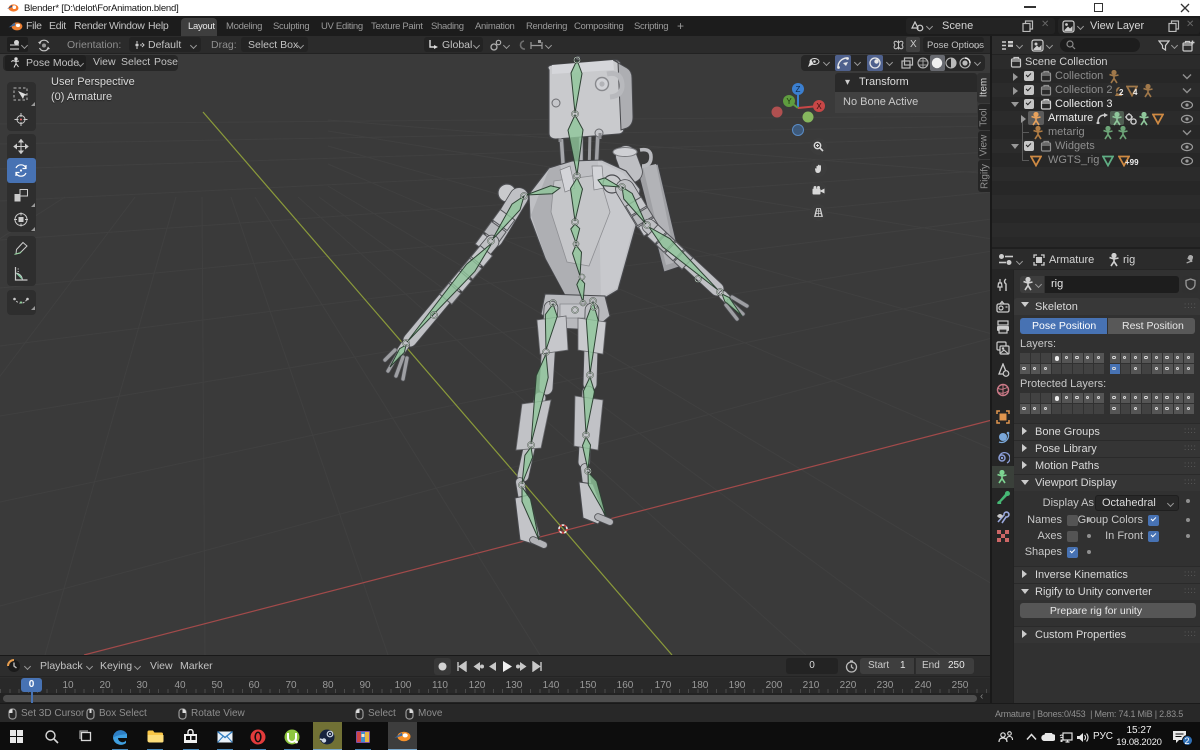  Describe the element at coordinates (798, 89) in the screenshot. I see `svg-text: Z` at that location.